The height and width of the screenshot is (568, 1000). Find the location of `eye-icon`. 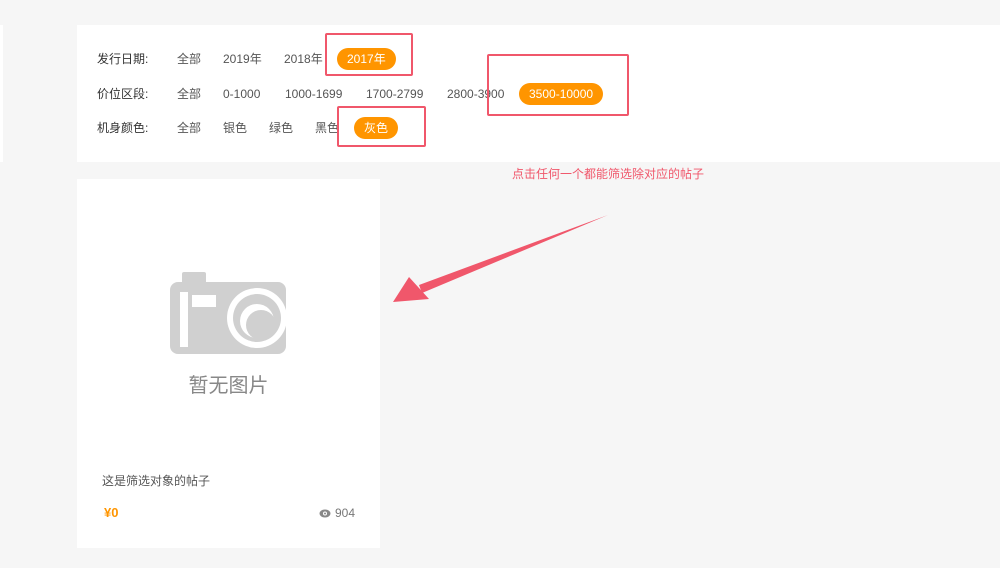

eye-icon is located at coordinates (325, 513).